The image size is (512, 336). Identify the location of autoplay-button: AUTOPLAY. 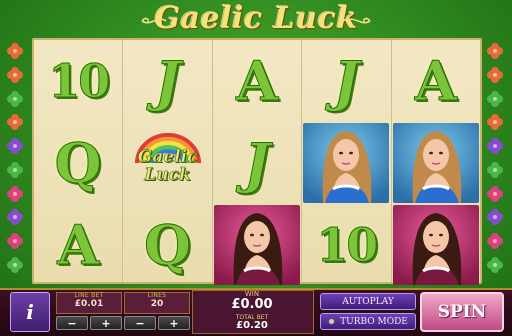
(368, 301).